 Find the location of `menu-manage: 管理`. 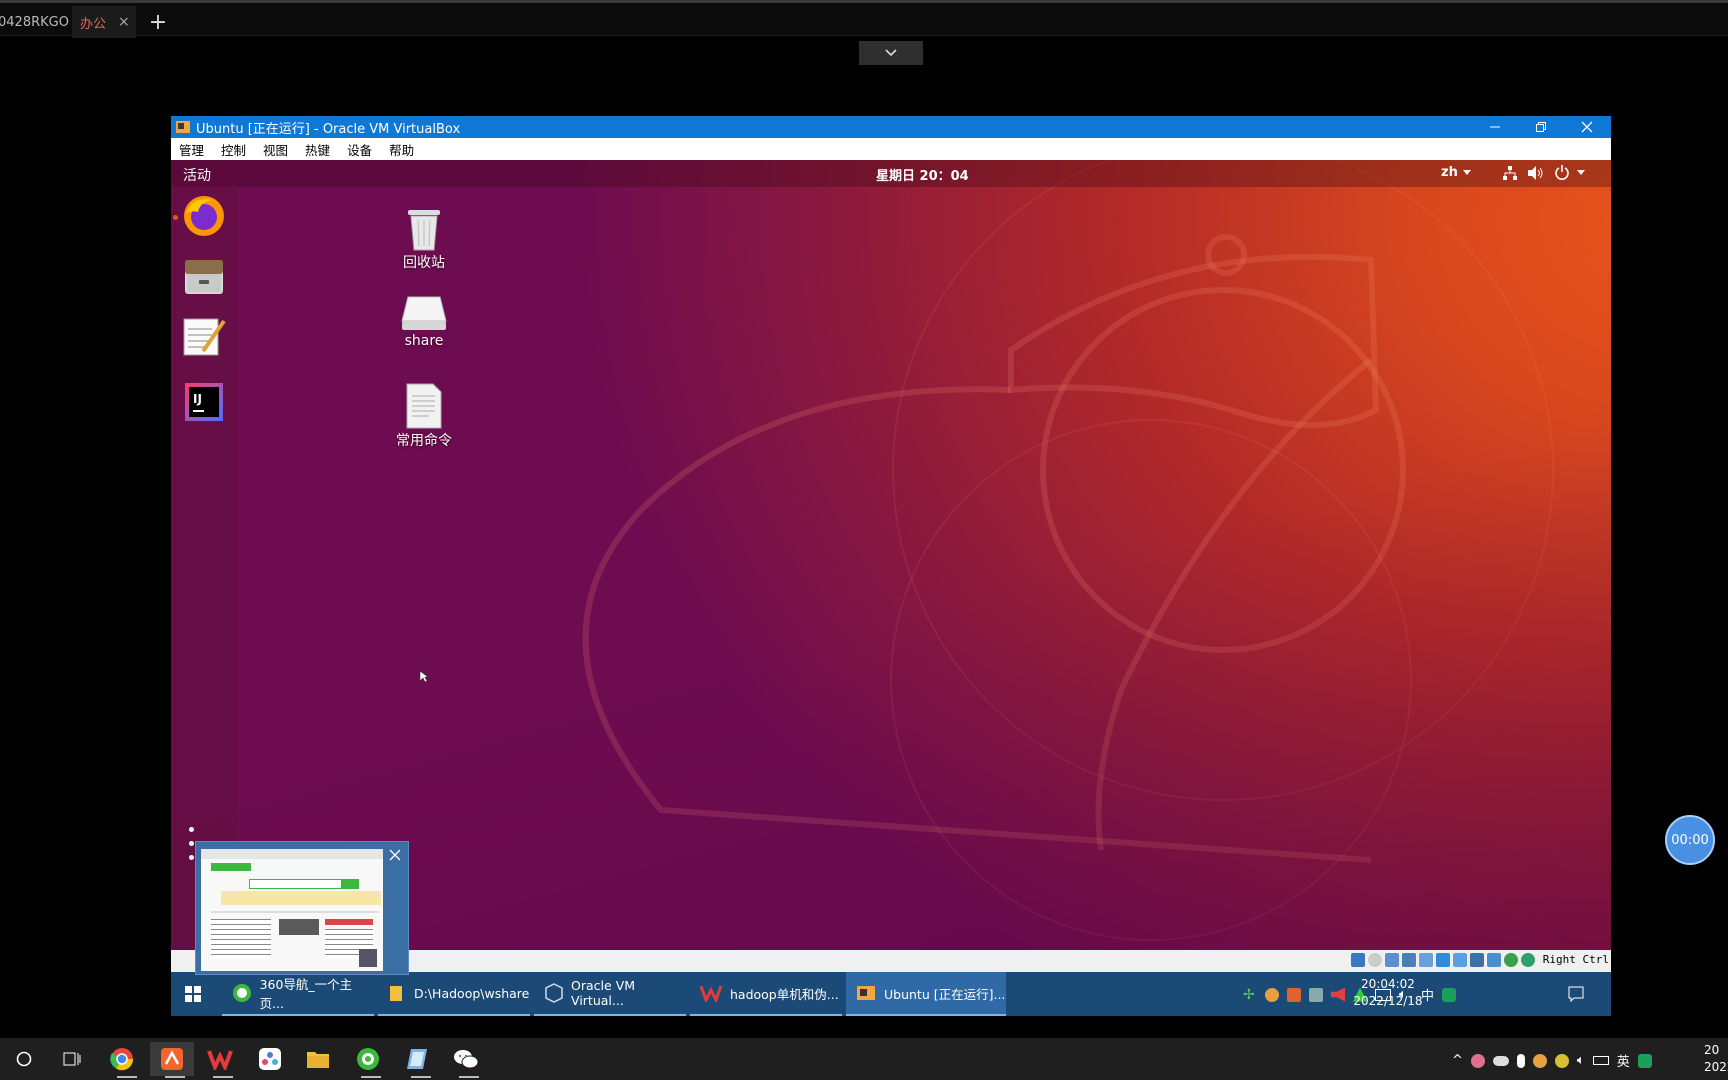

menu-manage: 管理 is located at coordinates (191, 149).